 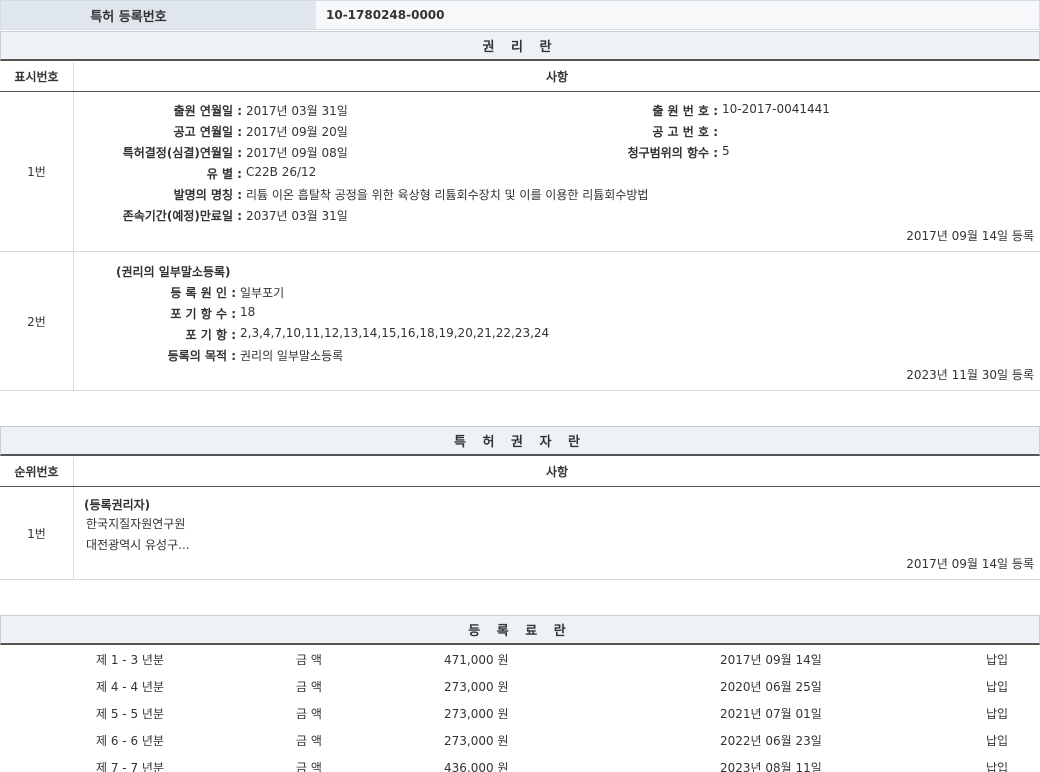 What do you see at coordinates (37, 321) in the screenshot?
I see `rights-row-2-num: 2번` at bounding box center [37, 321].